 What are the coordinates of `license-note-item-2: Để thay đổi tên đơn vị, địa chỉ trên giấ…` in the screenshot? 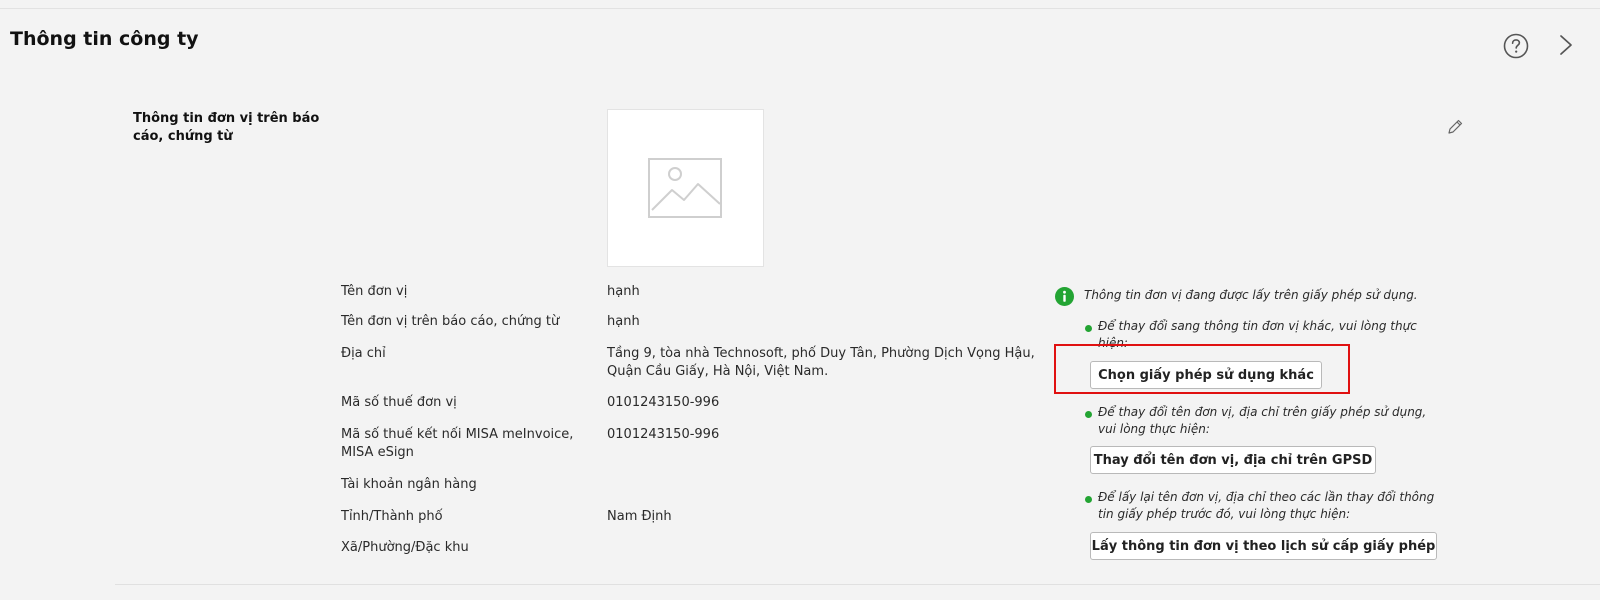 It's located at (1262, 420).